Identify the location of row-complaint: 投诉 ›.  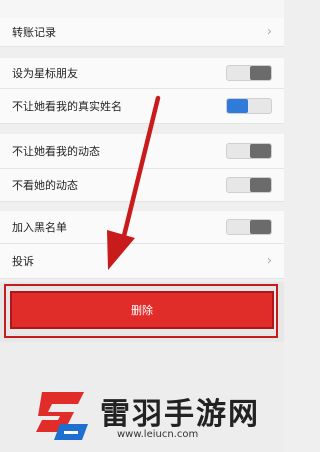
(142, 261).